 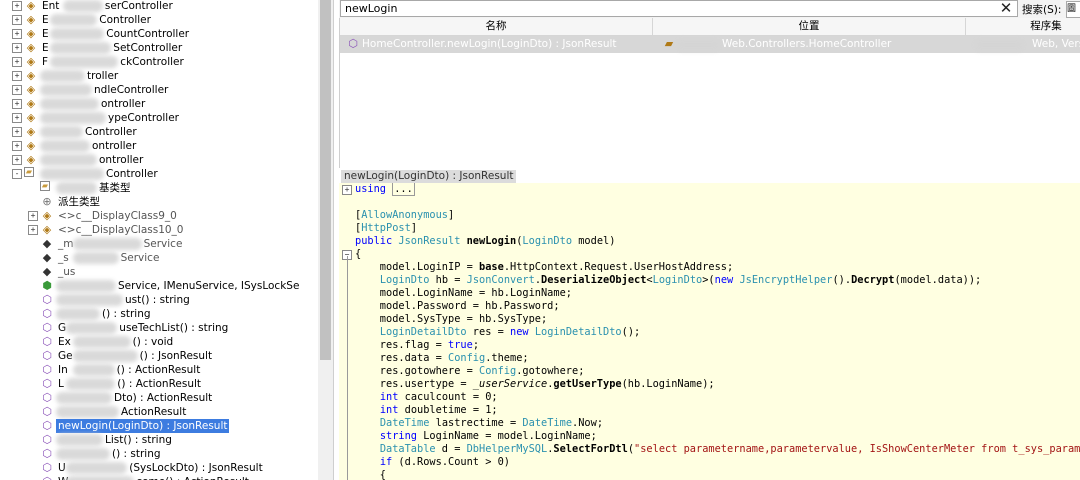 I want to click on tree-node: + ◈ E CountController, so click(x=159, y=34).